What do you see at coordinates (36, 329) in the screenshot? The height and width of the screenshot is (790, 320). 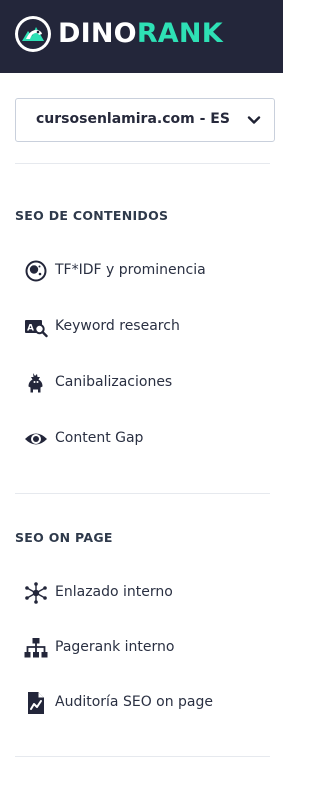 I see `keyword-search-icon: A` at bounding box center [36, 329].